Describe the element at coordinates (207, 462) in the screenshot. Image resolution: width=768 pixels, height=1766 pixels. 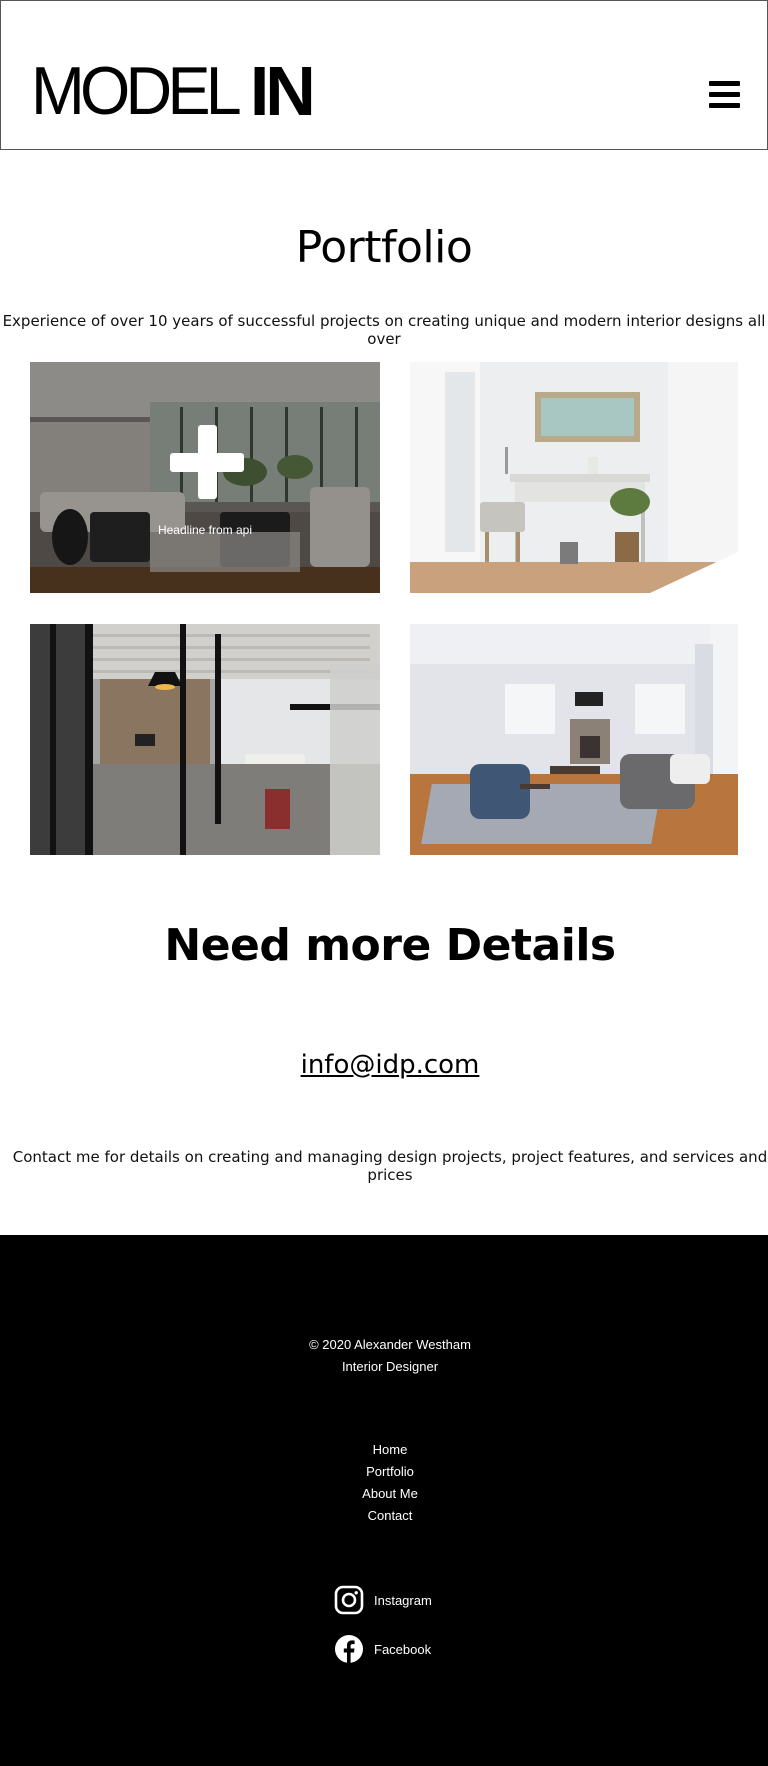
I see `plus-icon` at that location.